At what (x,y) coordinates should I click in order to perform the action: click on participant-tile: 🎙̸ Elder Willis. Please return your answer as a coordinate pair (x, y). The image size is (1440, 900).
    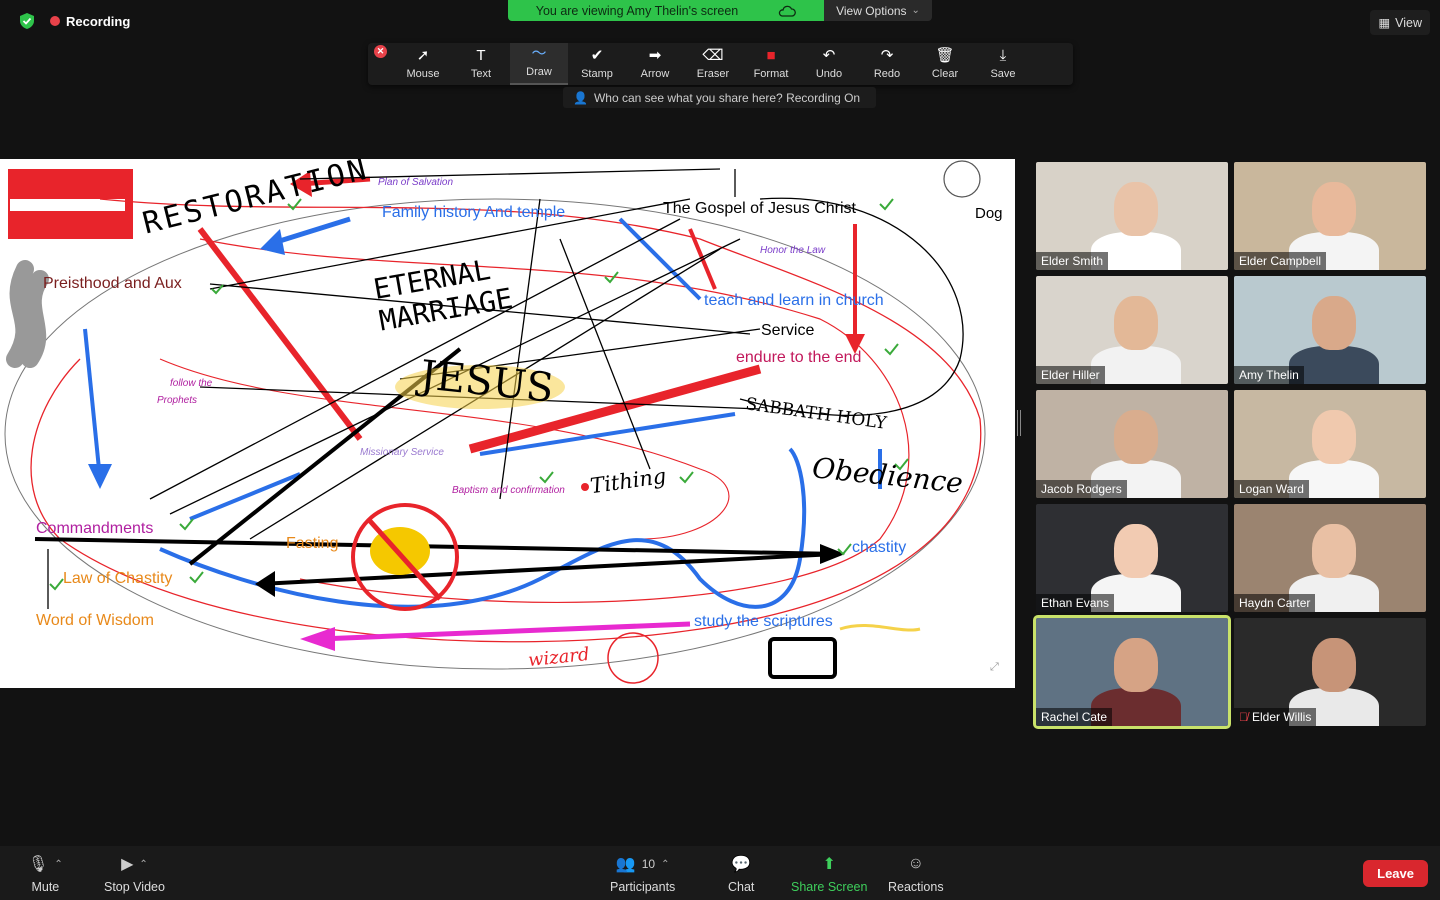
    Looking at the image, I should click on (1330, 672).